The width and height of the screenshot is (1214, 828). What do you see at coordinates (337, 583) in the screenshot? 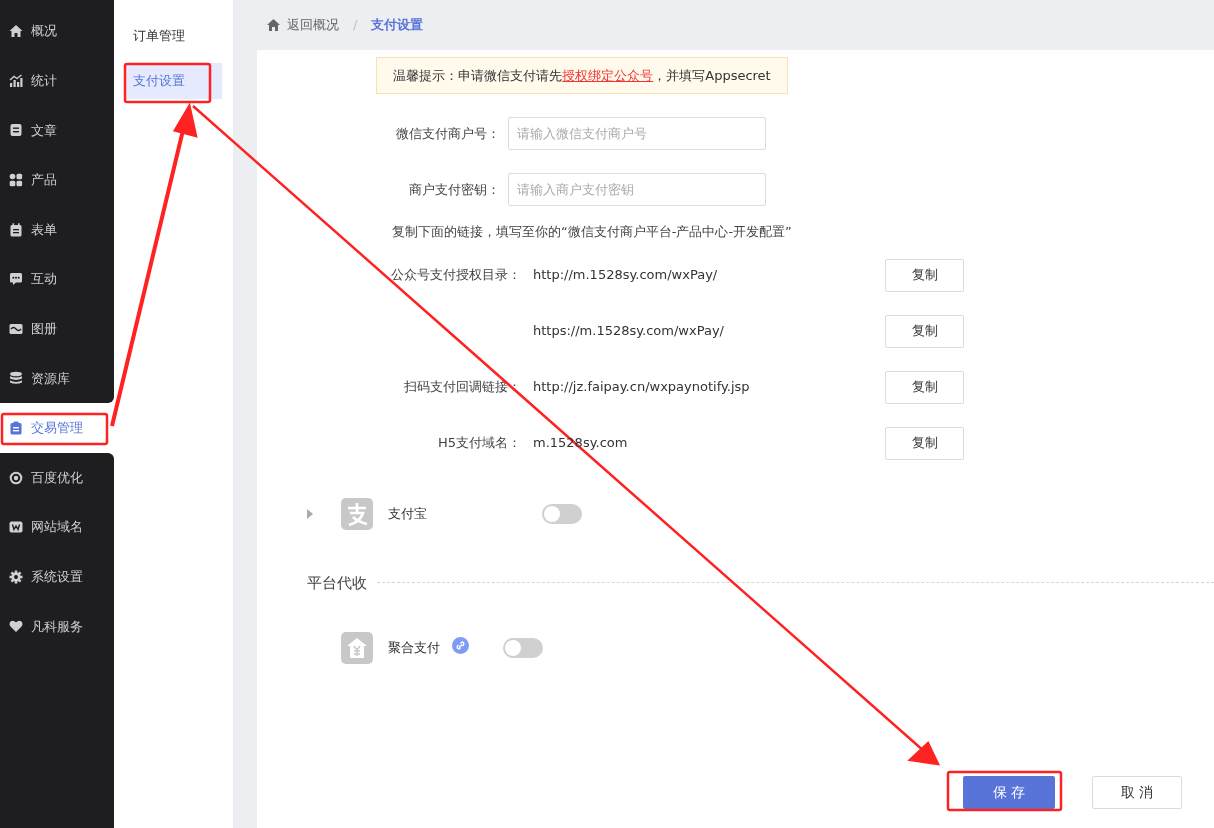
I see `section-title: 平台代收` at bounding box center [337, 583].